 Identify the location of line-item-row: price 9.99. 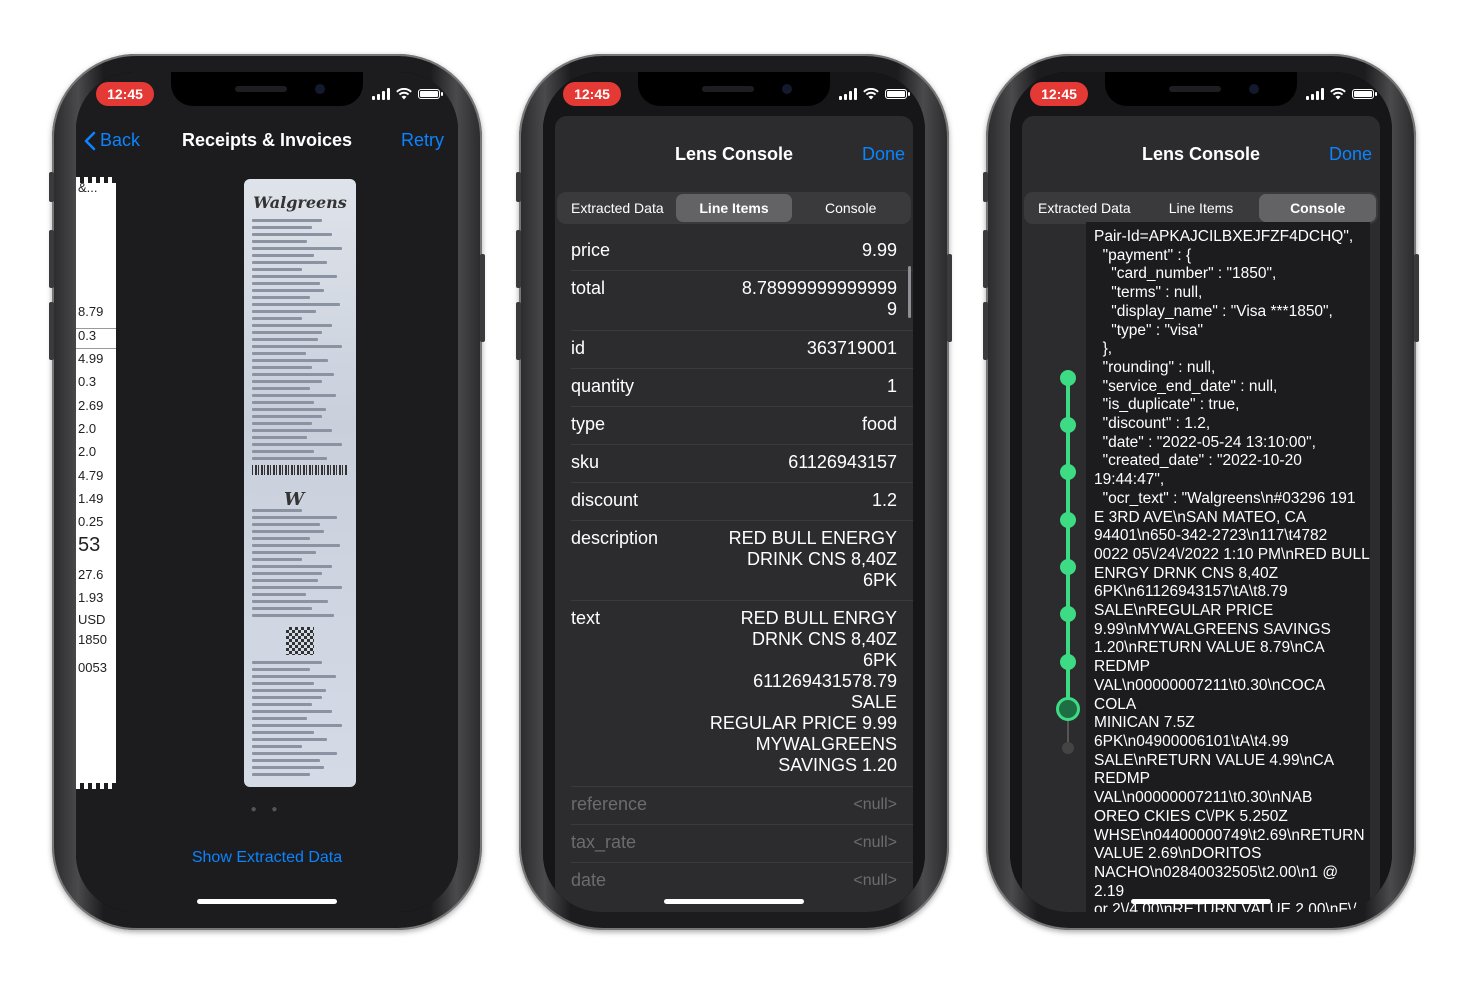
(734, 250).